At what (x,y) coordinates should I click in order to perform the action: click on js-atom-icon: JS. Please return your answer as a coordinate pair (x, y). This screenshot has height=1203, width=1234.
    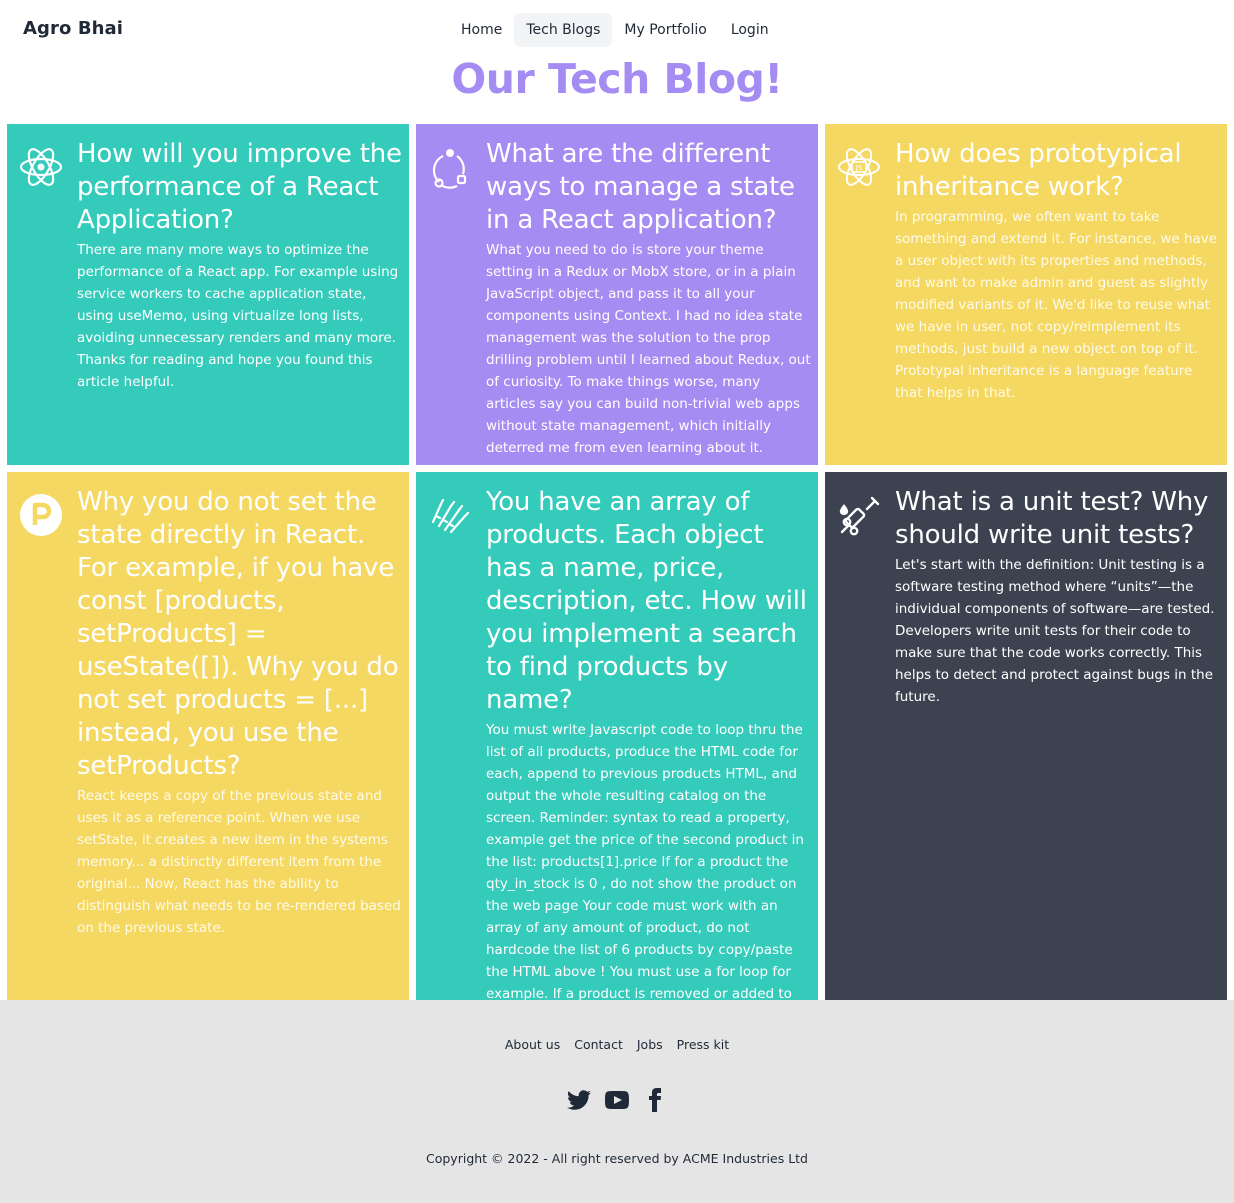
    Looking at the image, I should click on (859, 167).